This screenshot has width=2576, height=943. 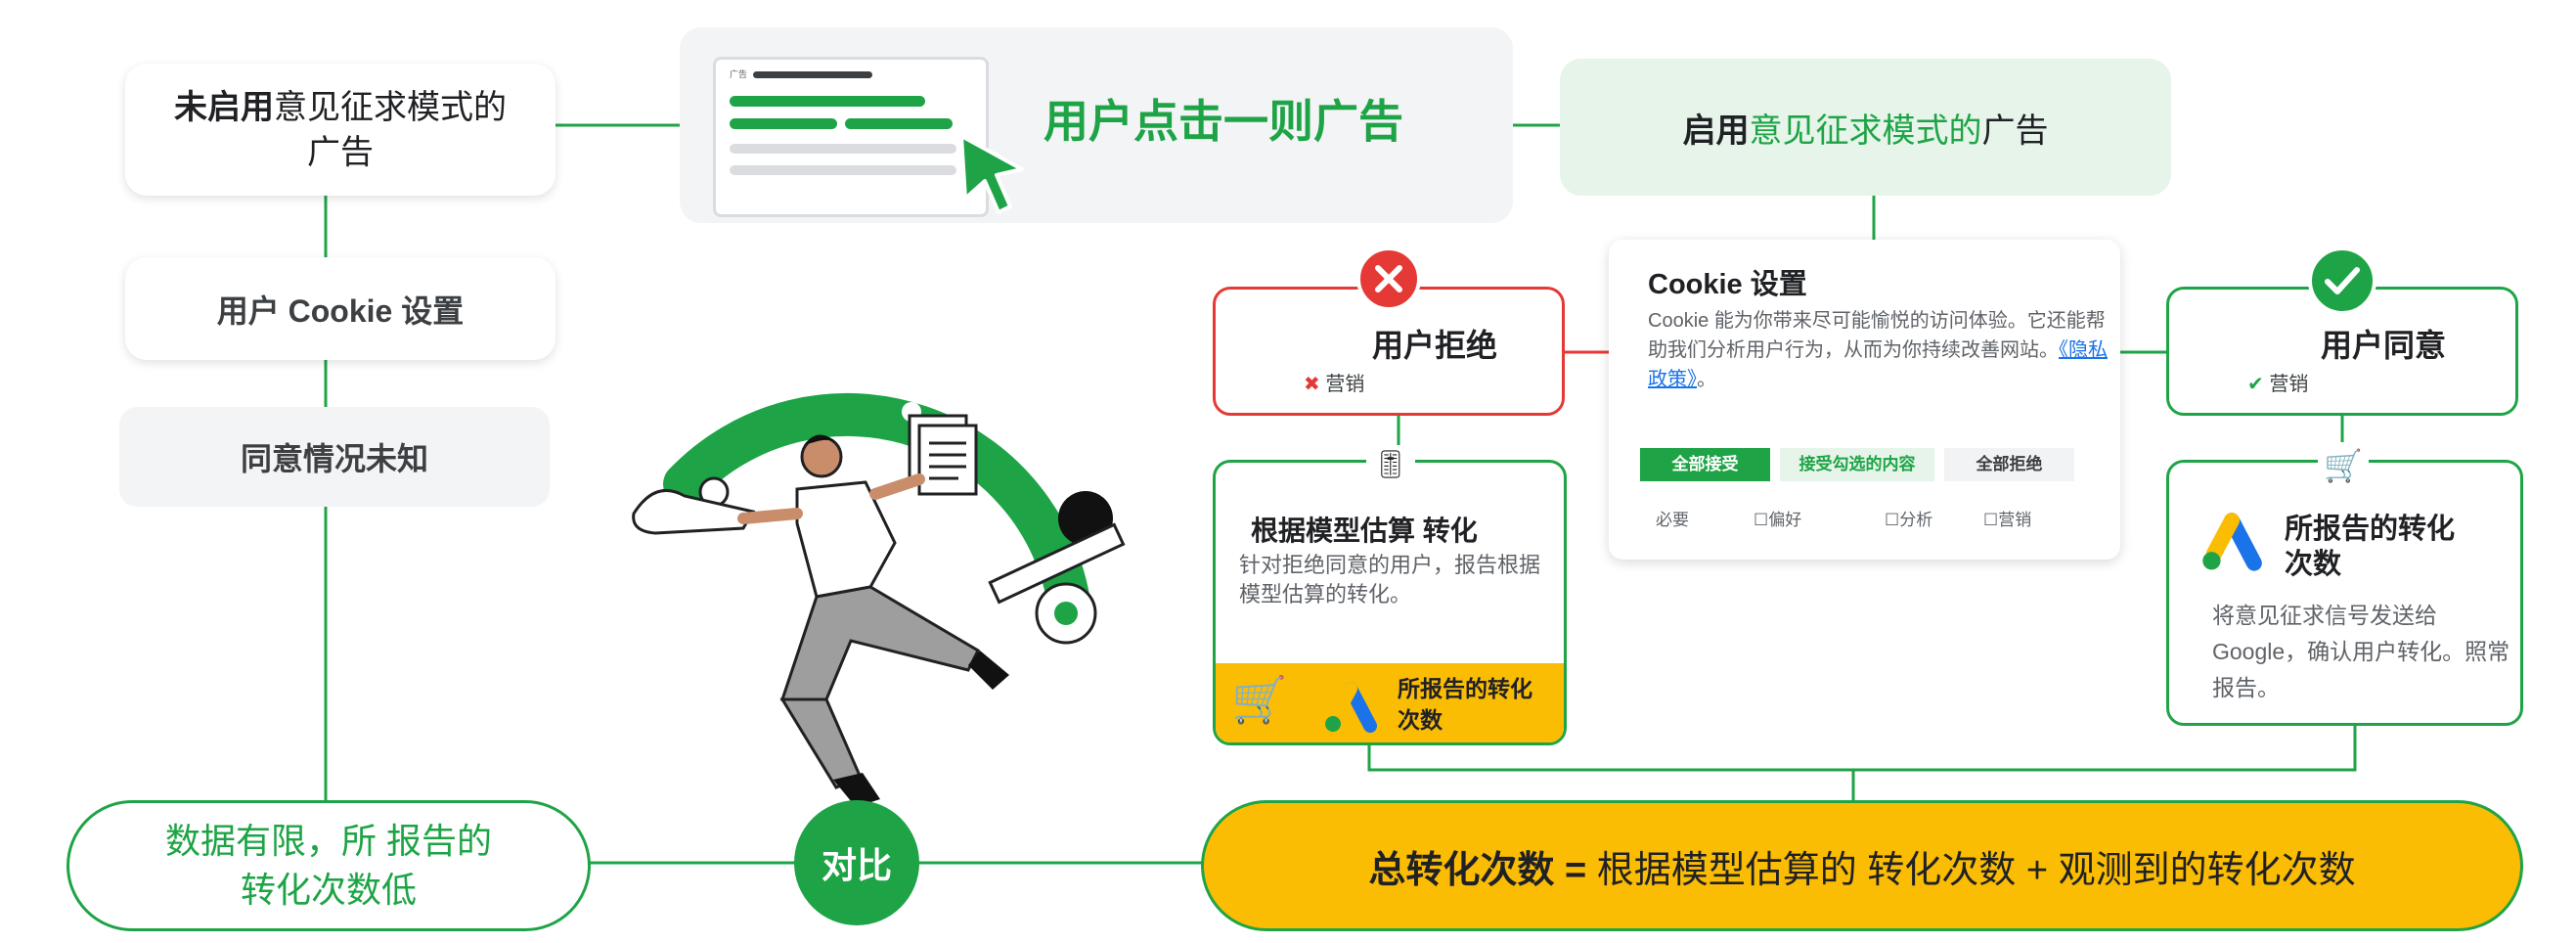 I want to click on limited-line1: 数据有限，所 报告的, so click(x=328, y=841).